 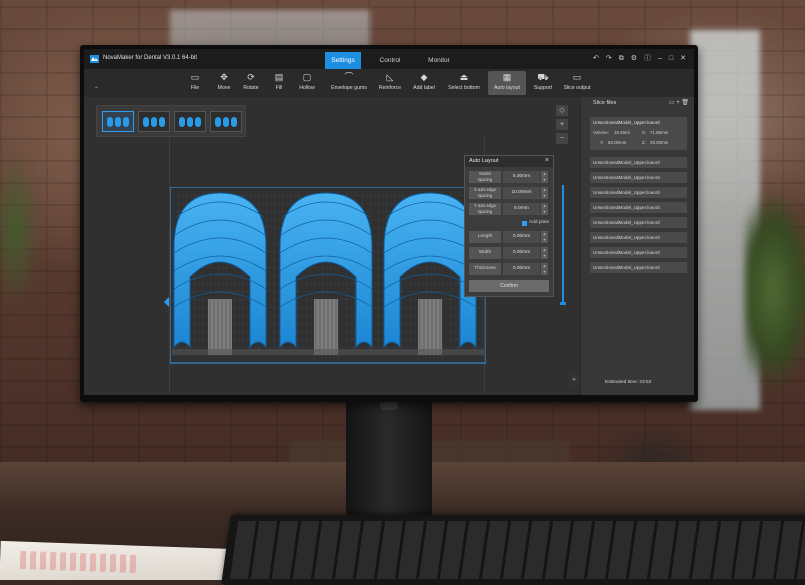 I want to click on confirm-button: Confirm, so click(x=509, y=286).